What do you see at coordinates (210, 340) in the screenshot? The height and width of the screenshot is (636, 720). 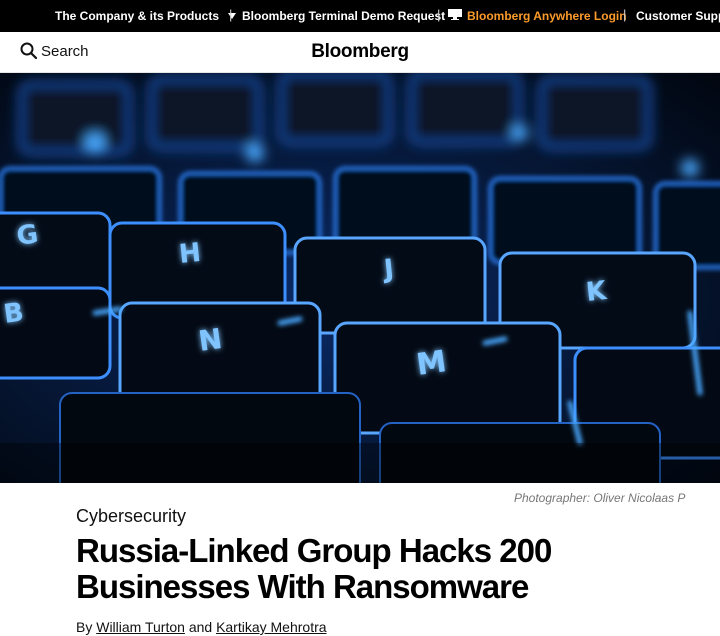 I see `key-label: N` at bounding box center [210, 340].